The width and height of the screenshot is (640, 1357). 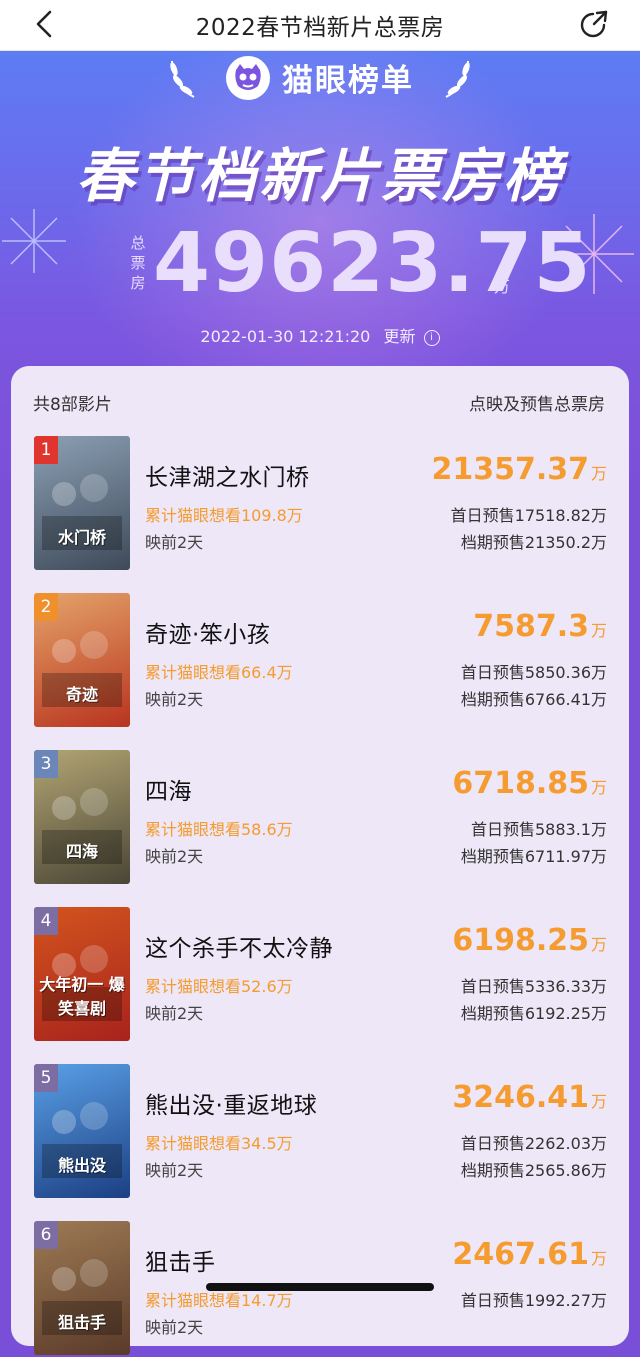 What do you see at coordinates (533, 542) in the screenshot?
I see `period-presale: 档期预售21350.2万` at bounding box center [533, 542].